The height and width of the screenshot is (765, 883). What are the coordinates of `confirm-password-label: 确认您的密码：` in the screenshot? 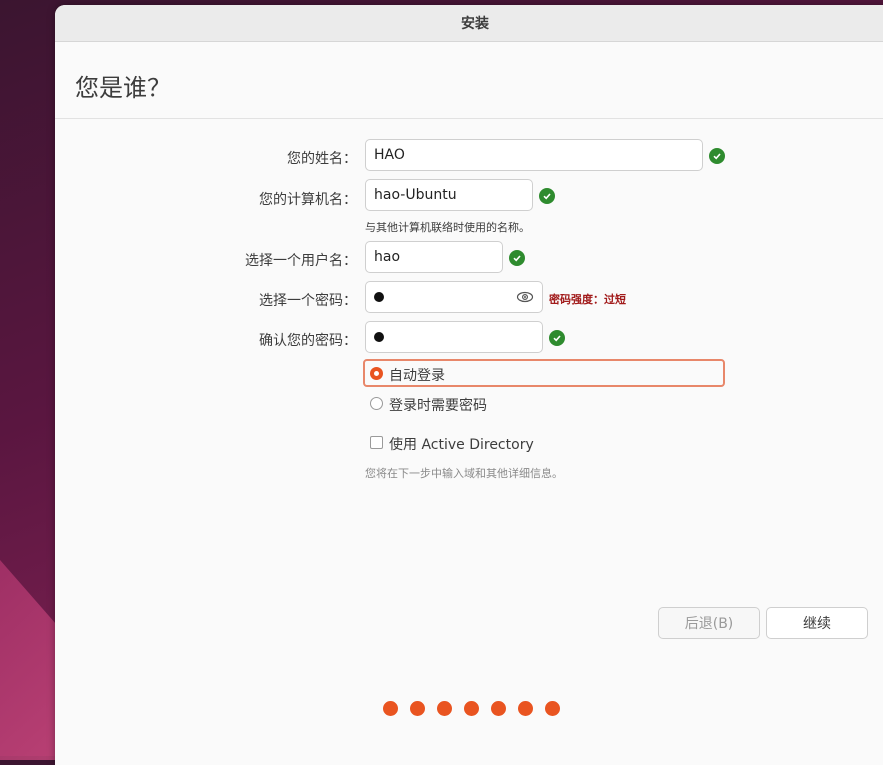 It's located at (308, 341).